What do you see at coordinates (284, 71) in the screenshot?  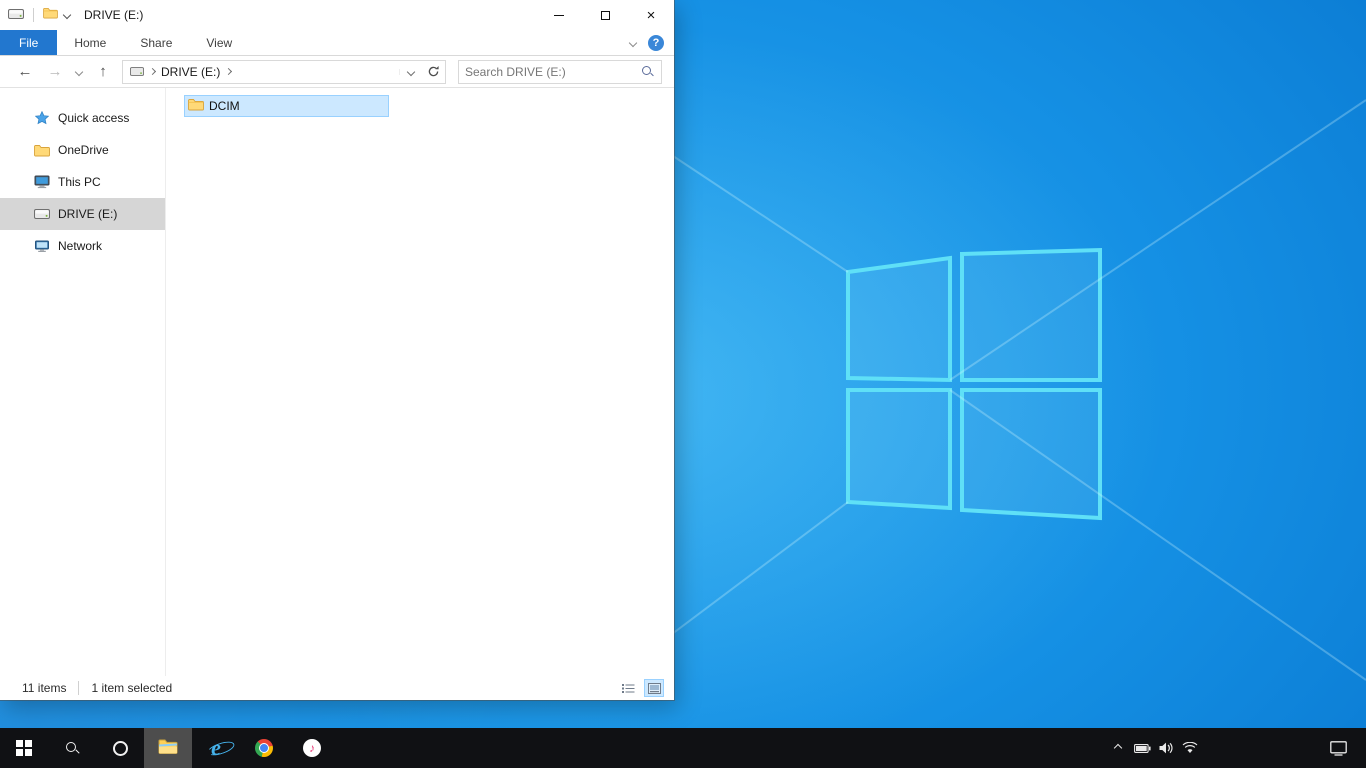 I see `address-bar: DRIVE (E:)` at bounding box center [284, 71].